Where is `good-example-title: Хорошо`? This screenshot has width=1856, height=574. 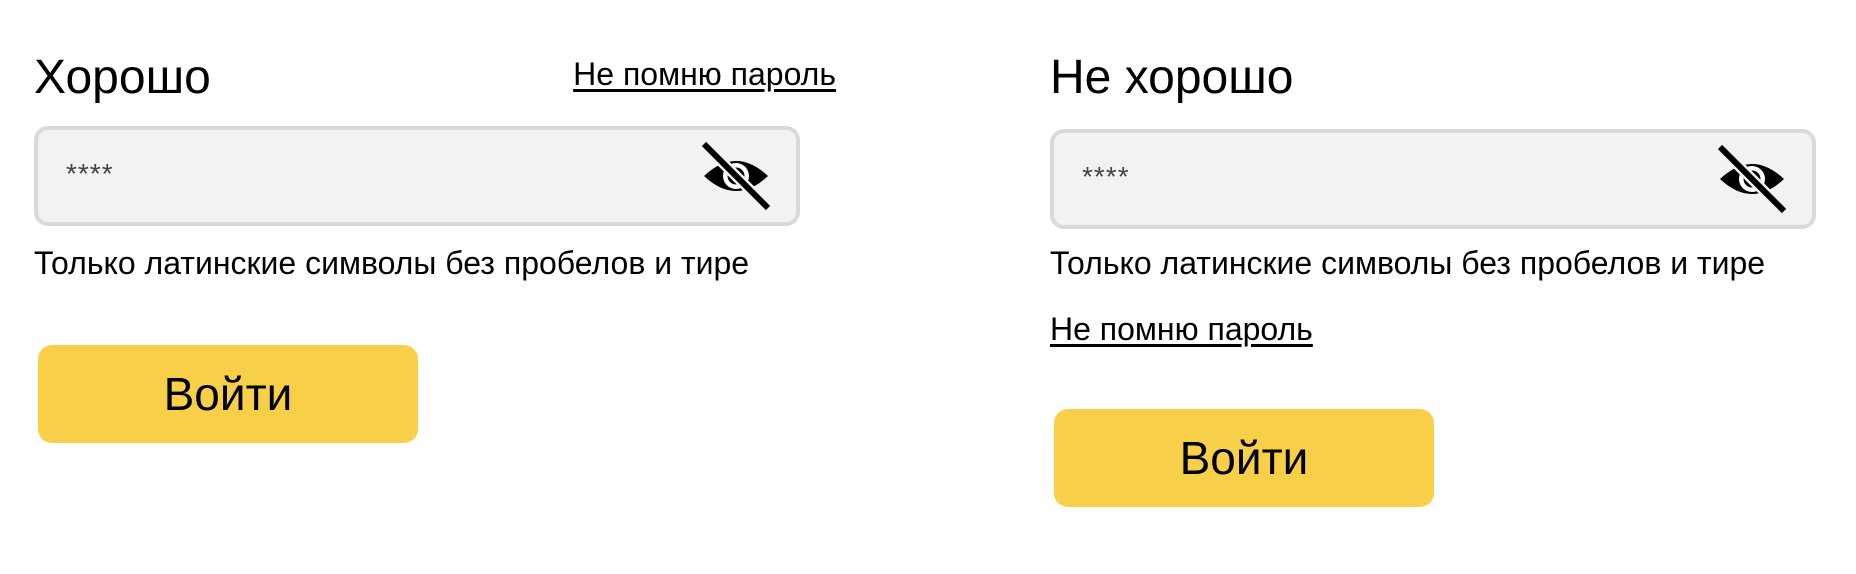 good-example-title: Хорошо is located at coordinates (122, 77).